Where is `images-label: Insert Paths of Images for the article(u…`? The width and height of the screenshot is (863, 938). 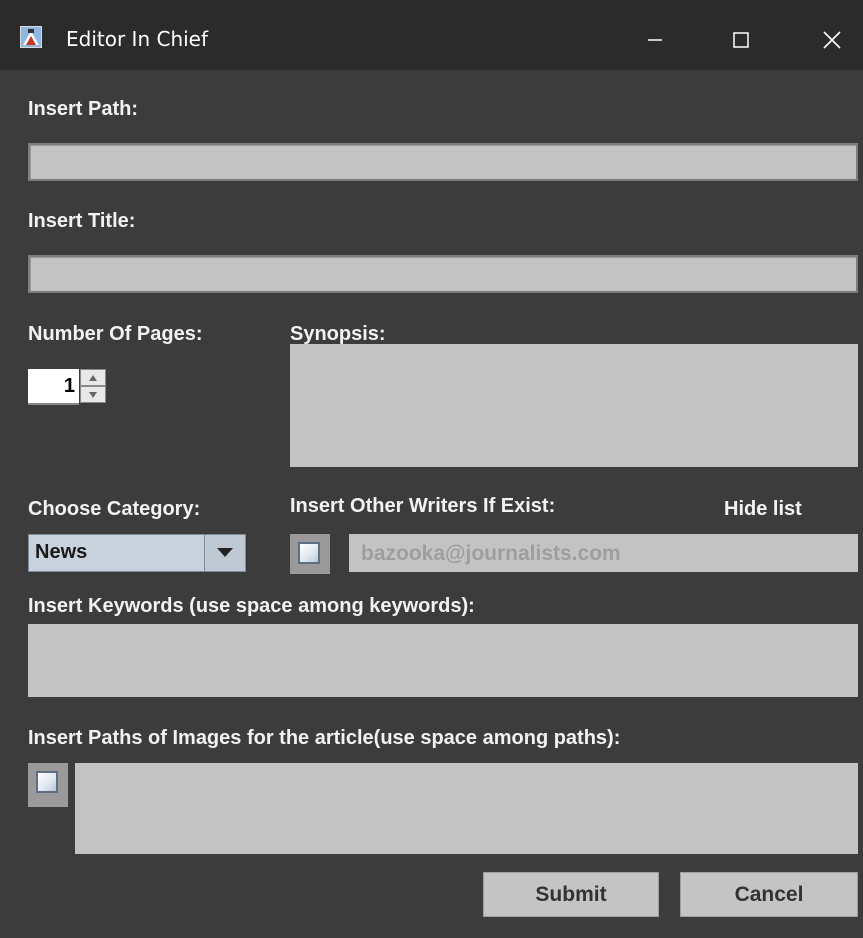
images-label: Insert Paths of Images for the article(u… is located at coordinates (324, 738).